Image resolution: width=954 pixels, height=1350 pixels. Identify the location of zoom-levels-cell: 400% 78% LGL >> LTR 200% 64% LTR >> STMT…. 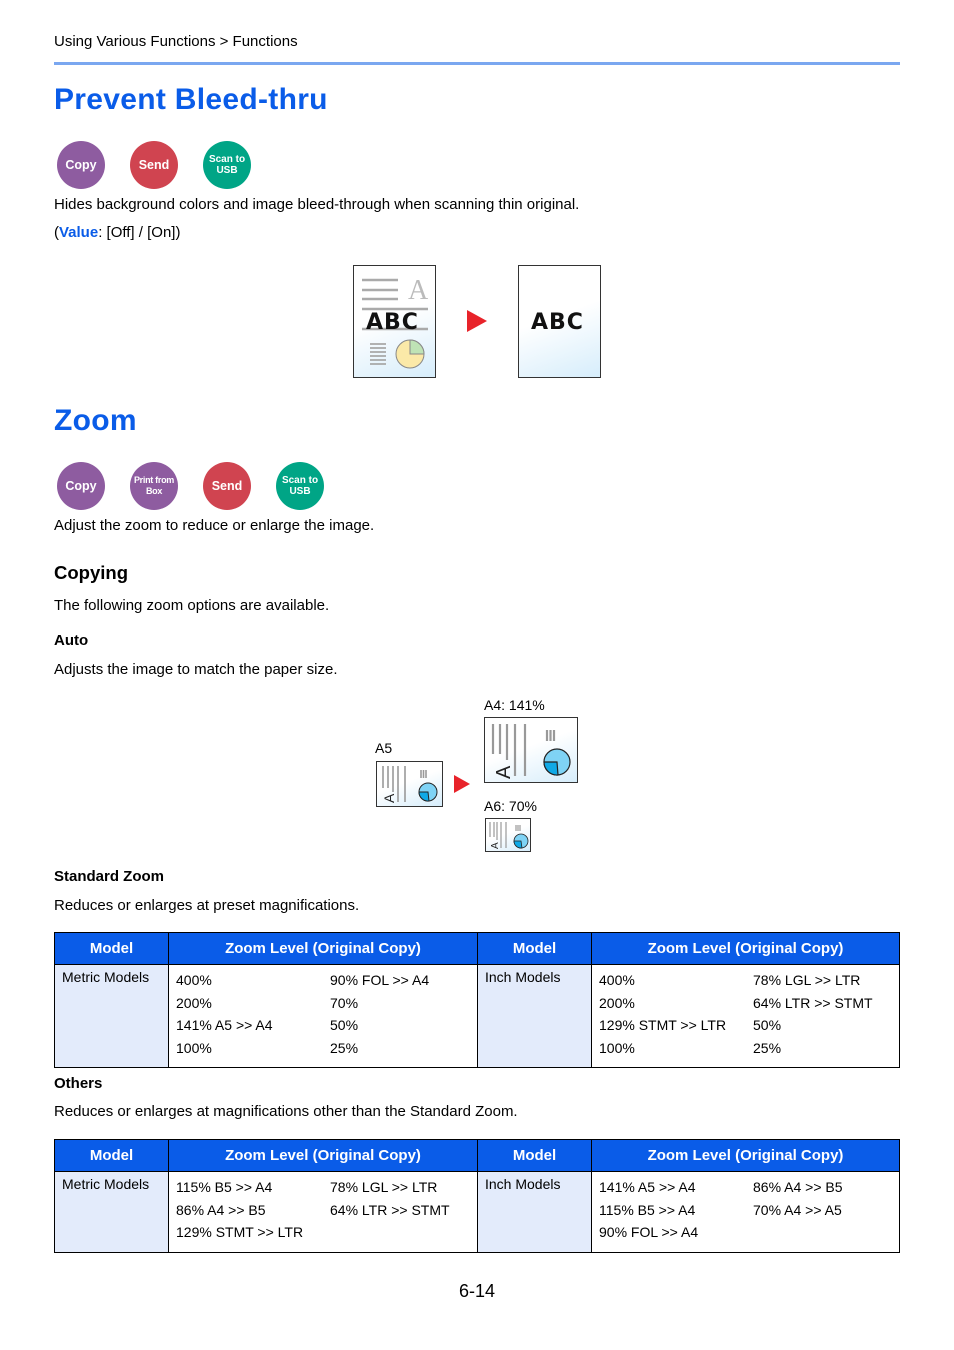
(745, 1016).